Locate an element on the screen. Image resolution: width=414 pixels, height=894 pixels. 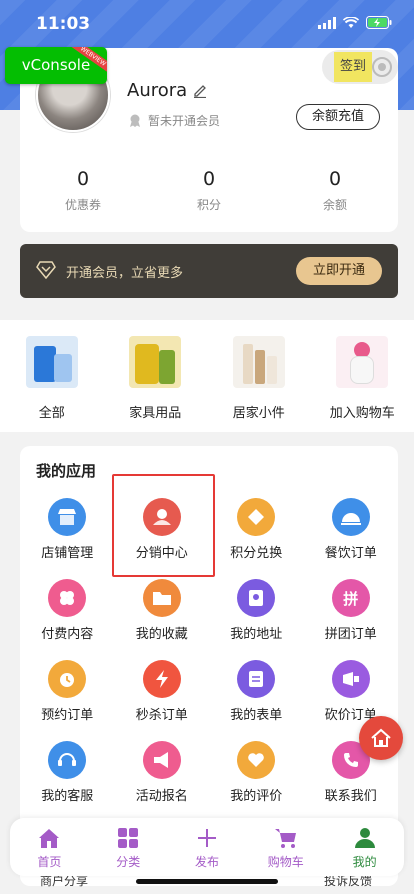
stat-label: 优惠券 is located at coordinates (82, 205).